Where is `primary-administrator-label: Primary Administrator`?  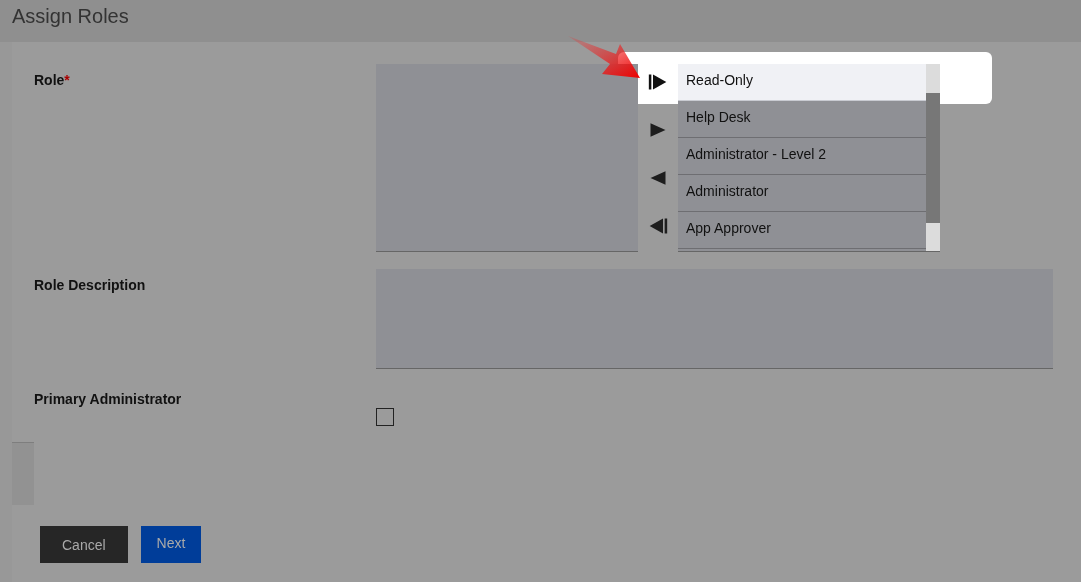 primary-administrator-label: Primary Administrator is located at coordinates (108, 400).